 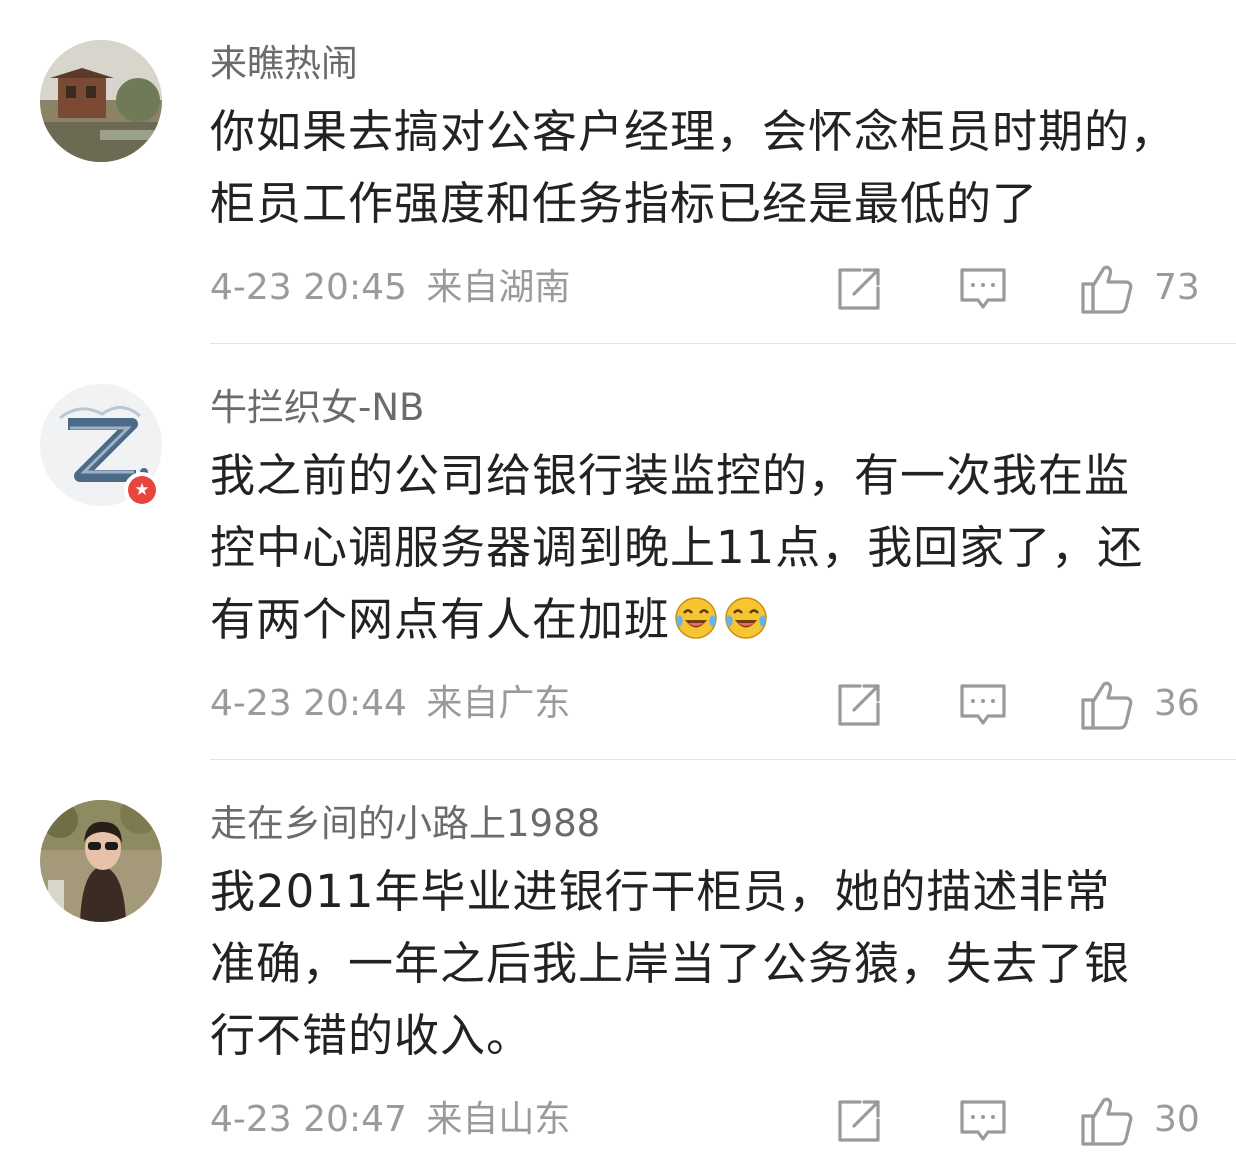 I want to click on comment-text-line: 你如果去搞对公客户经理，会怀念柜员时期的，, so click(x=693, y=131).